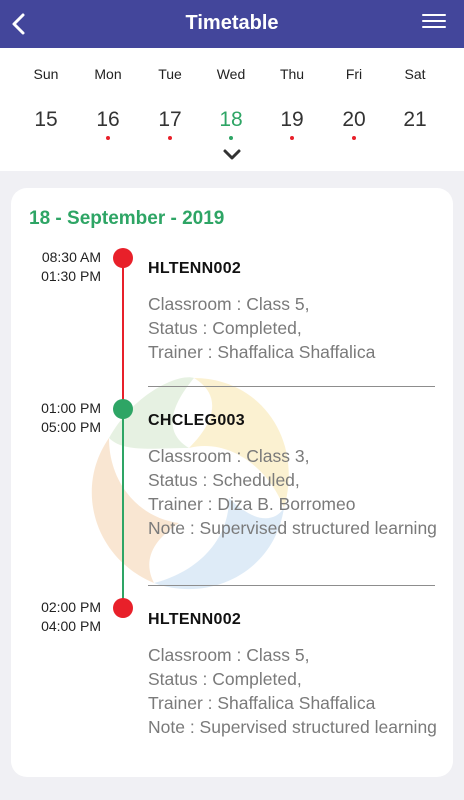 The image size is (464, 800). I want to click on day-name: Thu, so click(292, 74).